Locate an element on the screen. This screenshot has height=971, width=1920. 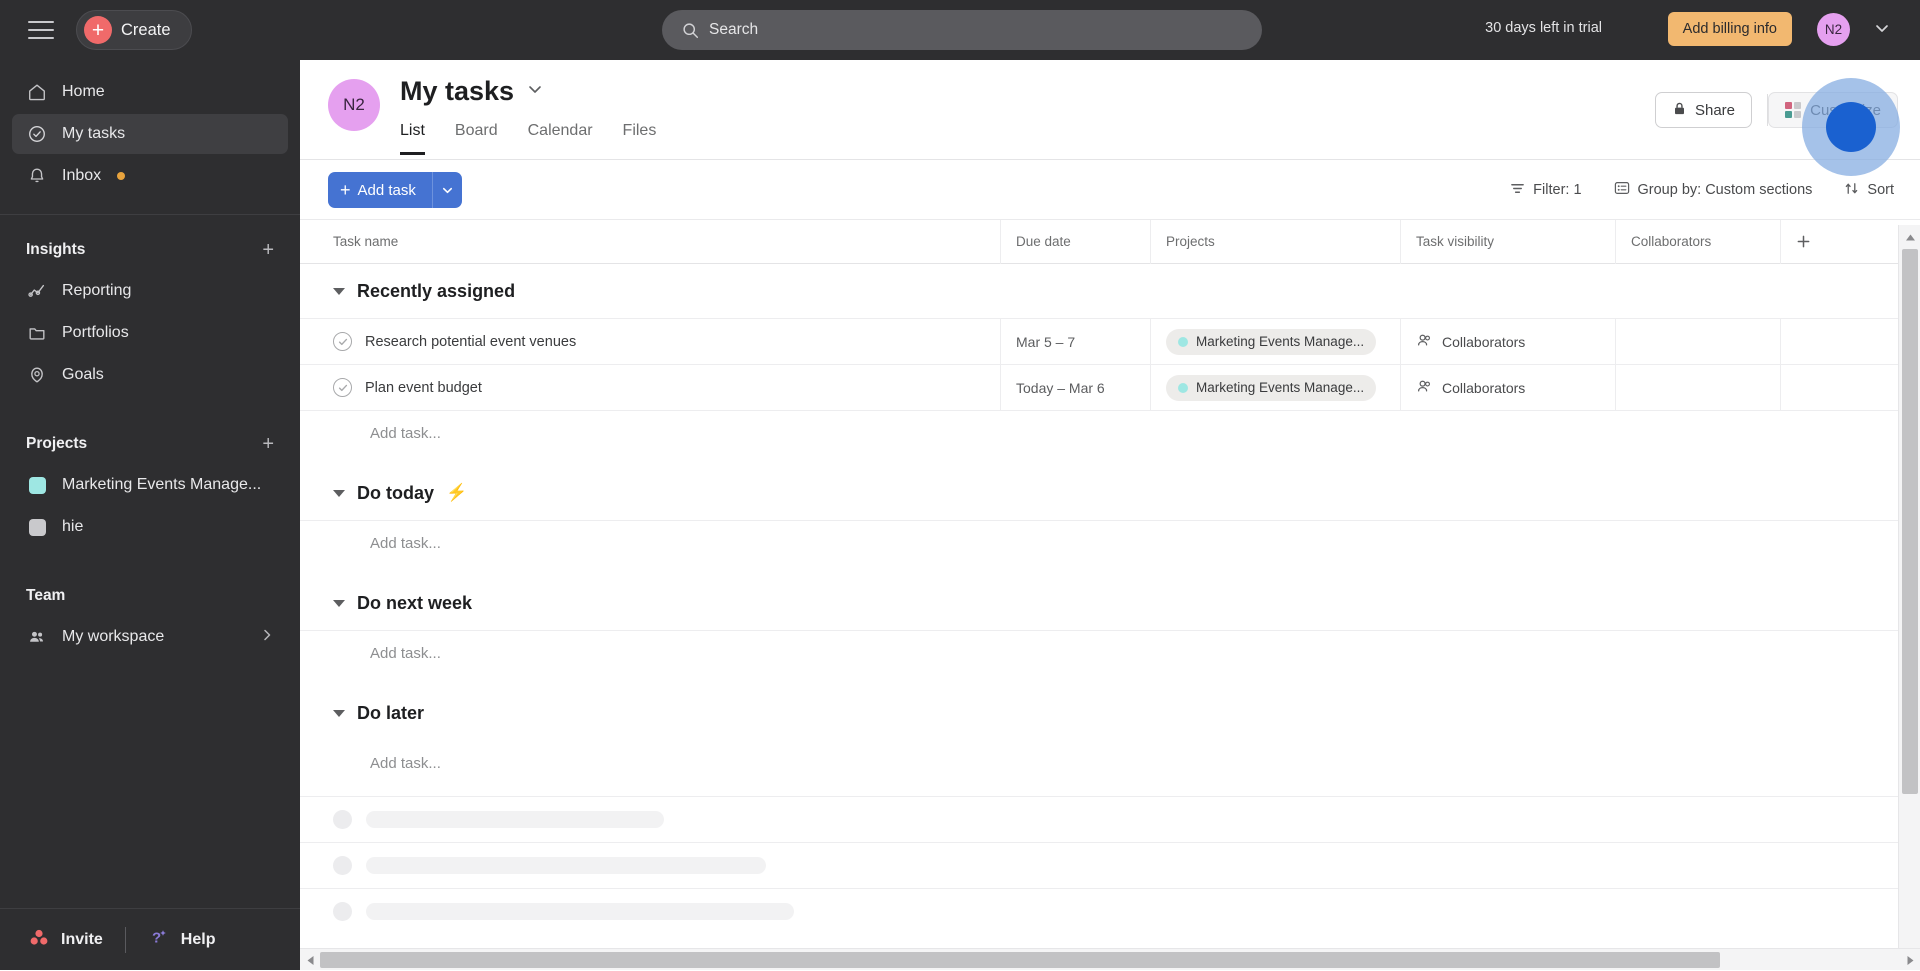
loading-skeleton-row is located at coordinates (1110, 911).